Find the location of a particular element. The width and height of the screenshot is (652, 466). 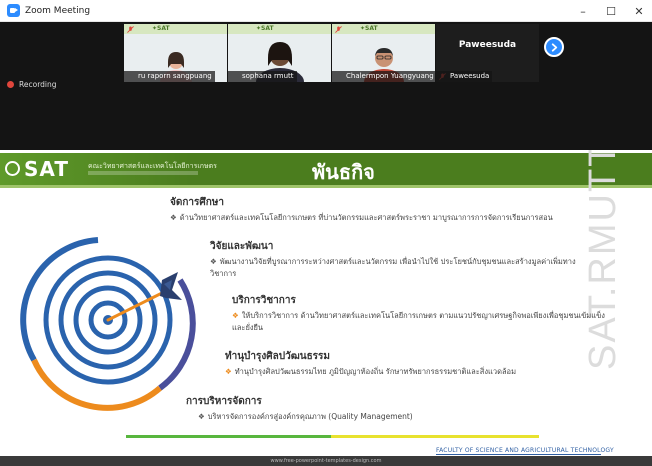

slide-title: พันธกิจ is located at coordinates (343, 172).